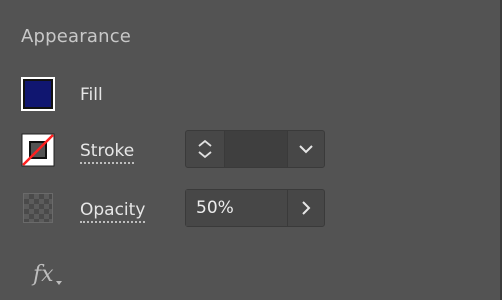 This screenshot has height=300, width=502. I want to click on stroke-label-text: Stroke, so click(107, 152).